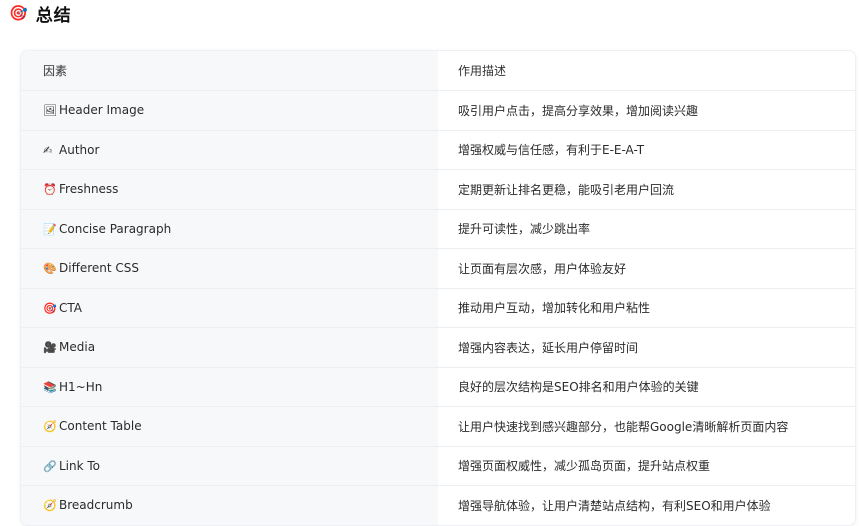 This screenshot has width=859, height=526. What do you see at coordinates (96, 505) in the screenshot?
I see `factor-label: Breadcrumb` at bounding box center [96, 505].